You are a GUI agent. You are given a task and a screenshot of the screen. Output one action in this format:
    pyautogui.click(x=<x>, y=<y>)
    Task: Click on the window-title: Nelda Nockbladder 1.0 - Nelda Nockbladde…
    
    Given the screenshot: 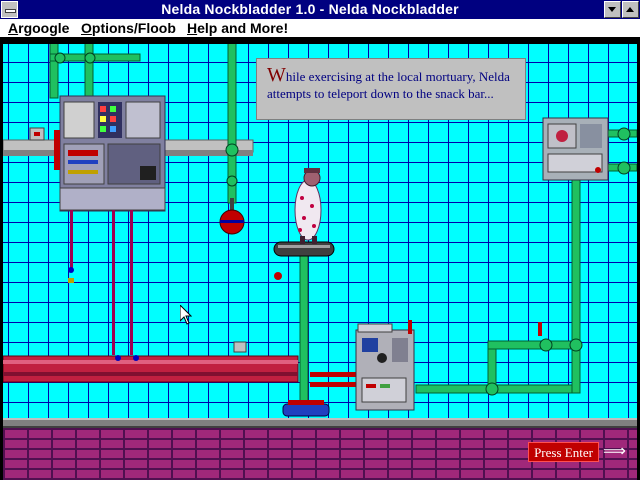 What is the action you would take?
    pyautogui.click(x=310, y=9)
    